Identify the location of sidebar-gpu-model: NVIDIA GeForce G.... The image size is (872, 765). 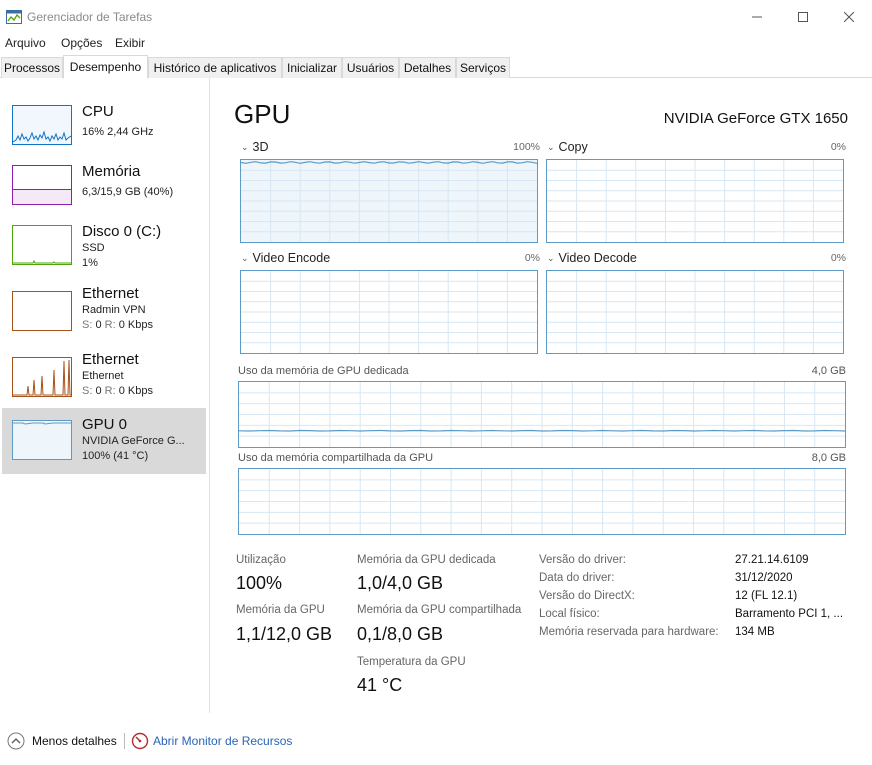
(133, 441).